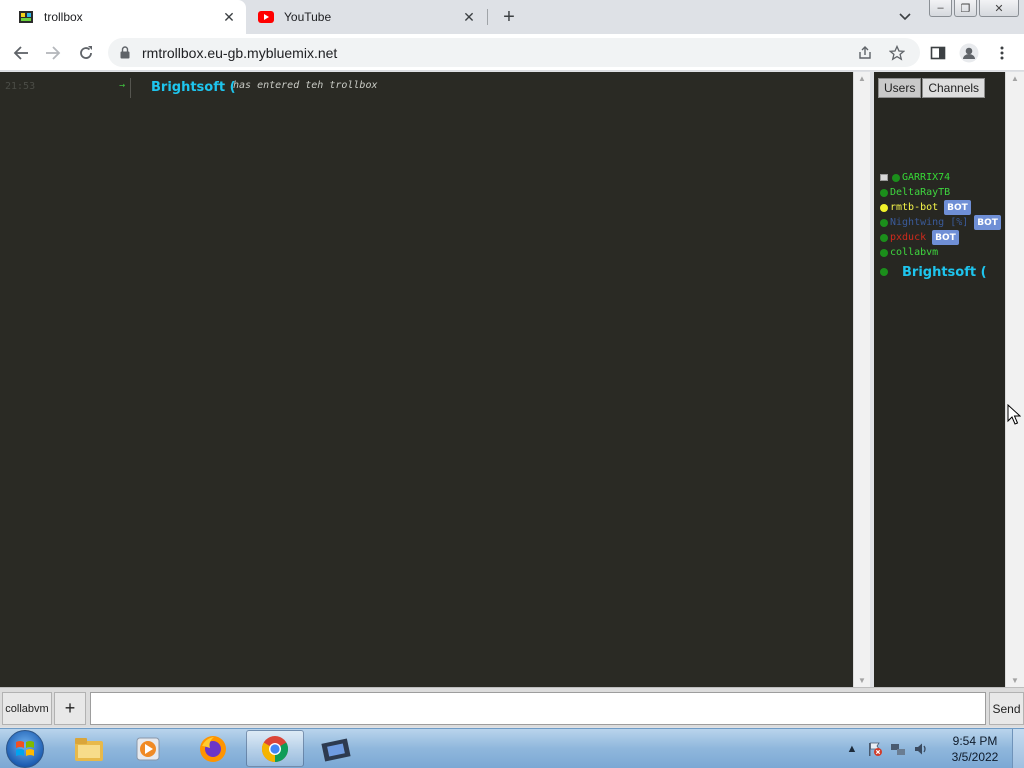 The width and height of the screenshot is (1024, 768). What do you see at coordinates (26, 17) in the screenshot?
I see `trollbox-favicon-icon` at bounding box center [26, 17].